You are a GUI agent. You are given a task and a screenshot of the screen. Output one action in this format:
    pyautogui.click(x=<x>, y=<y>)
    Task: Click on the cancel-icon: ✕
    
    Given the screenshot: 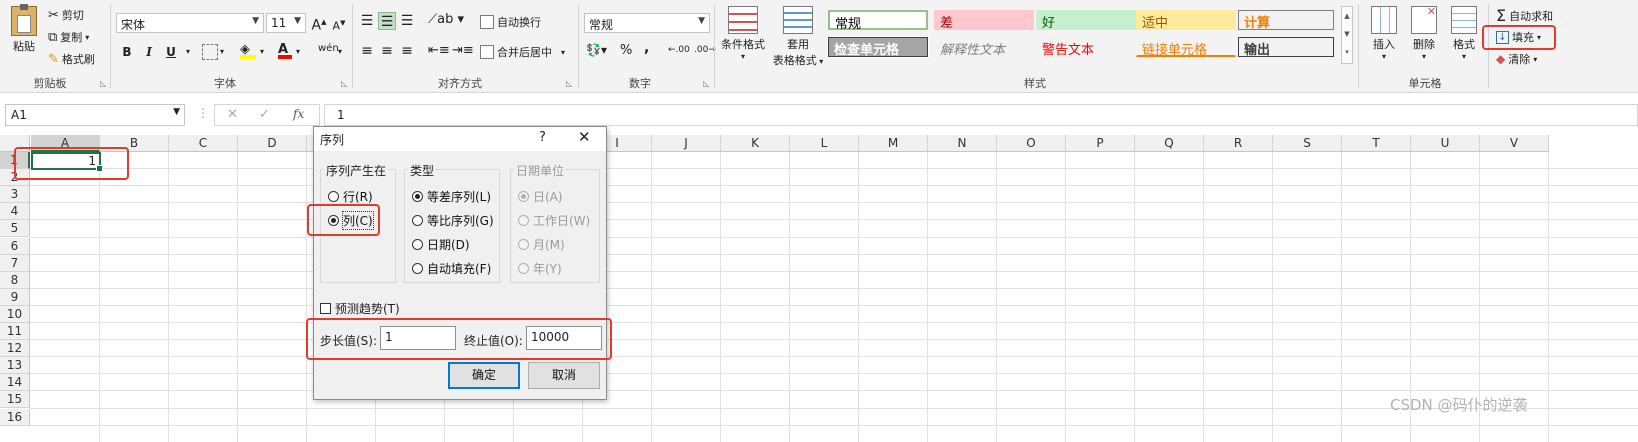 What is the action you would take?
    pyautogui.click(x=232, y=114)
    